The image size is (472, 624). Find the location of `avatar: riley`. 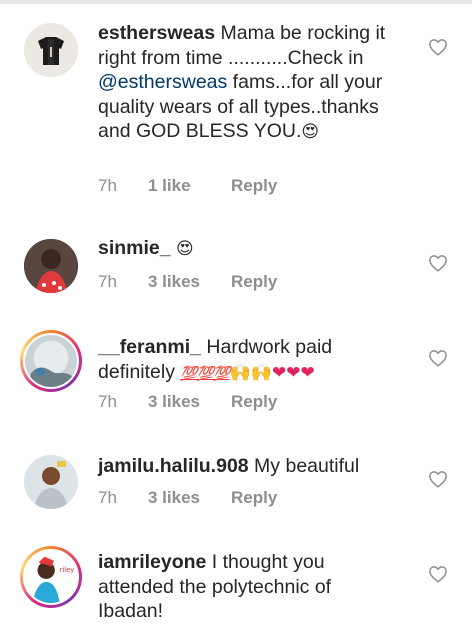

avatar: riley is located at coordinates (51, 577).